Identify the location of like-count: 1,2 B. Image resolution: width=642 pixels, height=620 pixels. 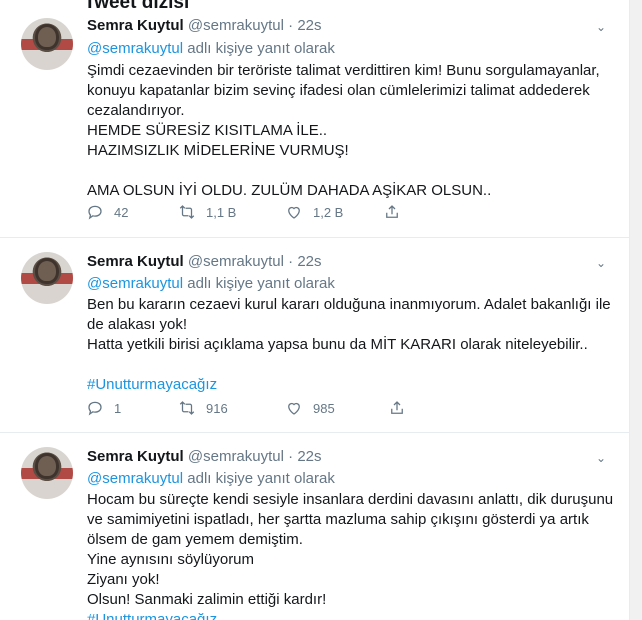
(328, 212).